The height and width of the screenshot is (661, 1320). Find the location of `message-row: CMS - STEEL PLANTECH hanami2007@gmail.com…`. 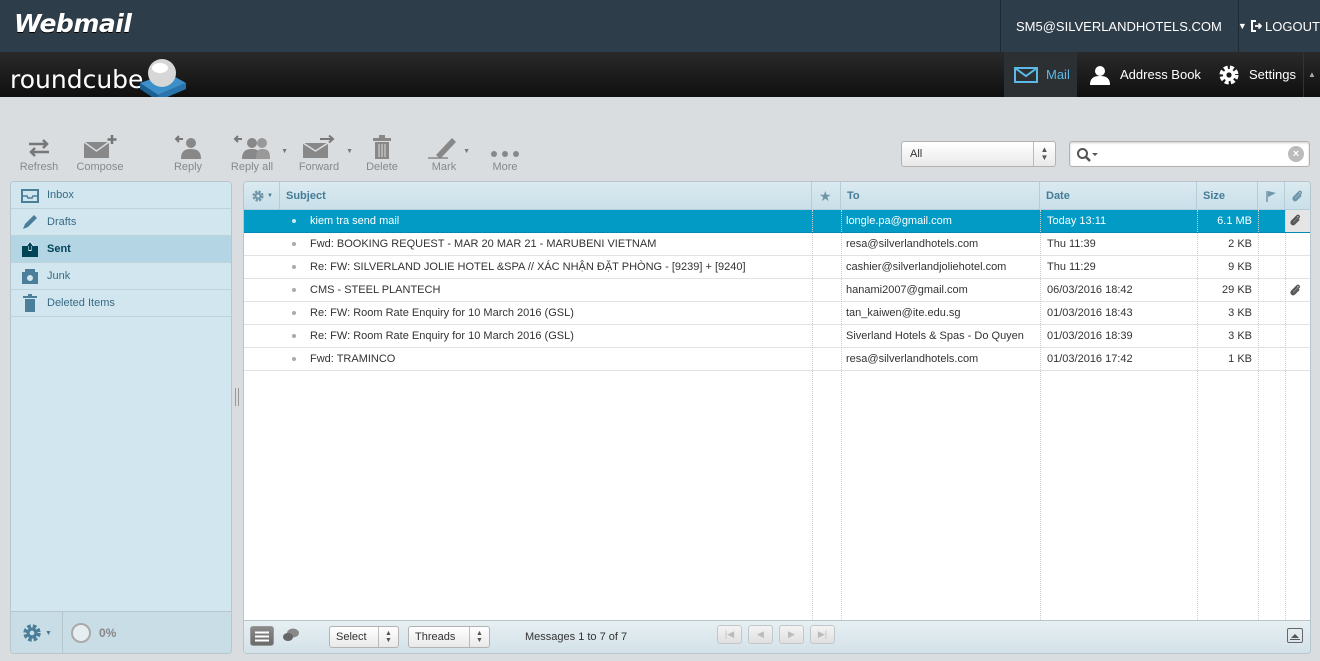

message-row: CMS - STEEL PLANTECH hanami2007@gmail.com… is located at coordinates (777, 290).